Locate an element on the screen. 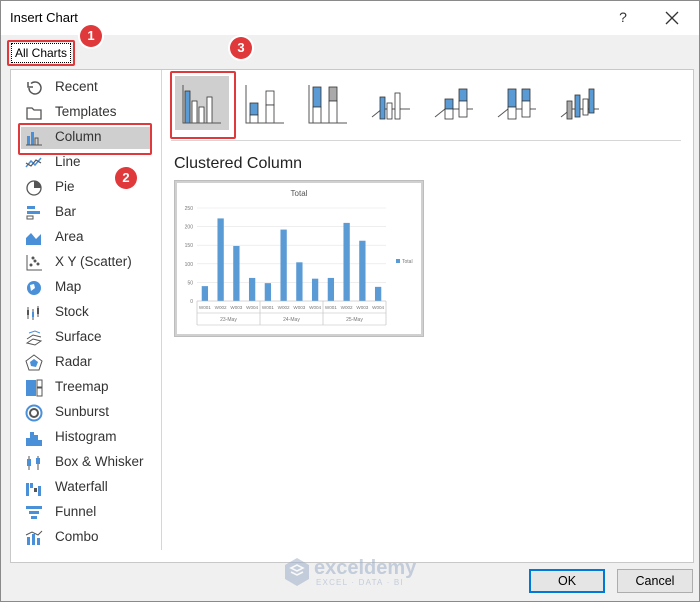 This screenshot has width=700, height=602. step-badge-3: 3 is located at coordinates (241, 48).